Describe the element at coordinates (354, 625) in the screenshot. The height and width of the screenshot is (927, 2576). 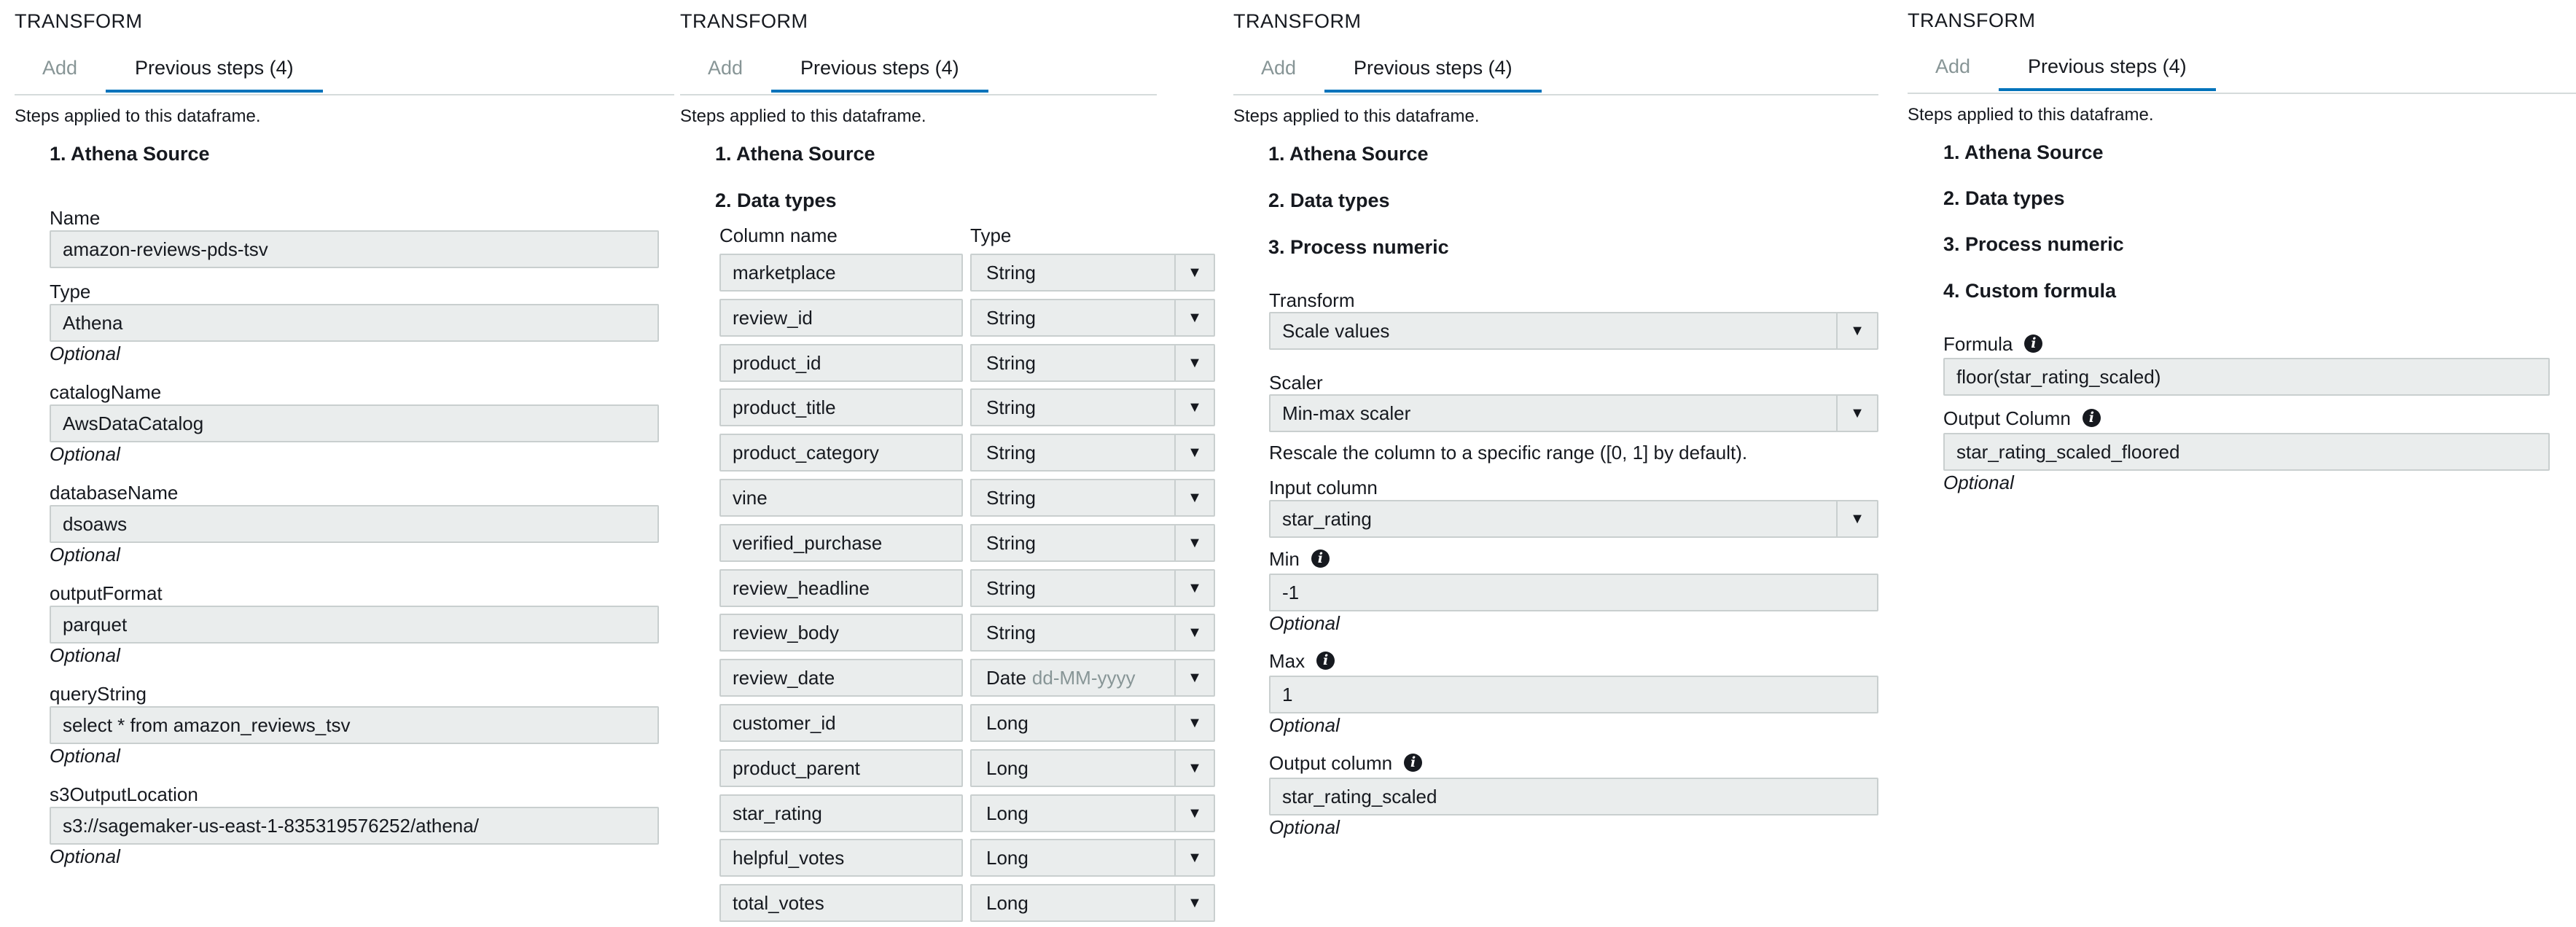
I see `output-format-field: parquet` at that location.